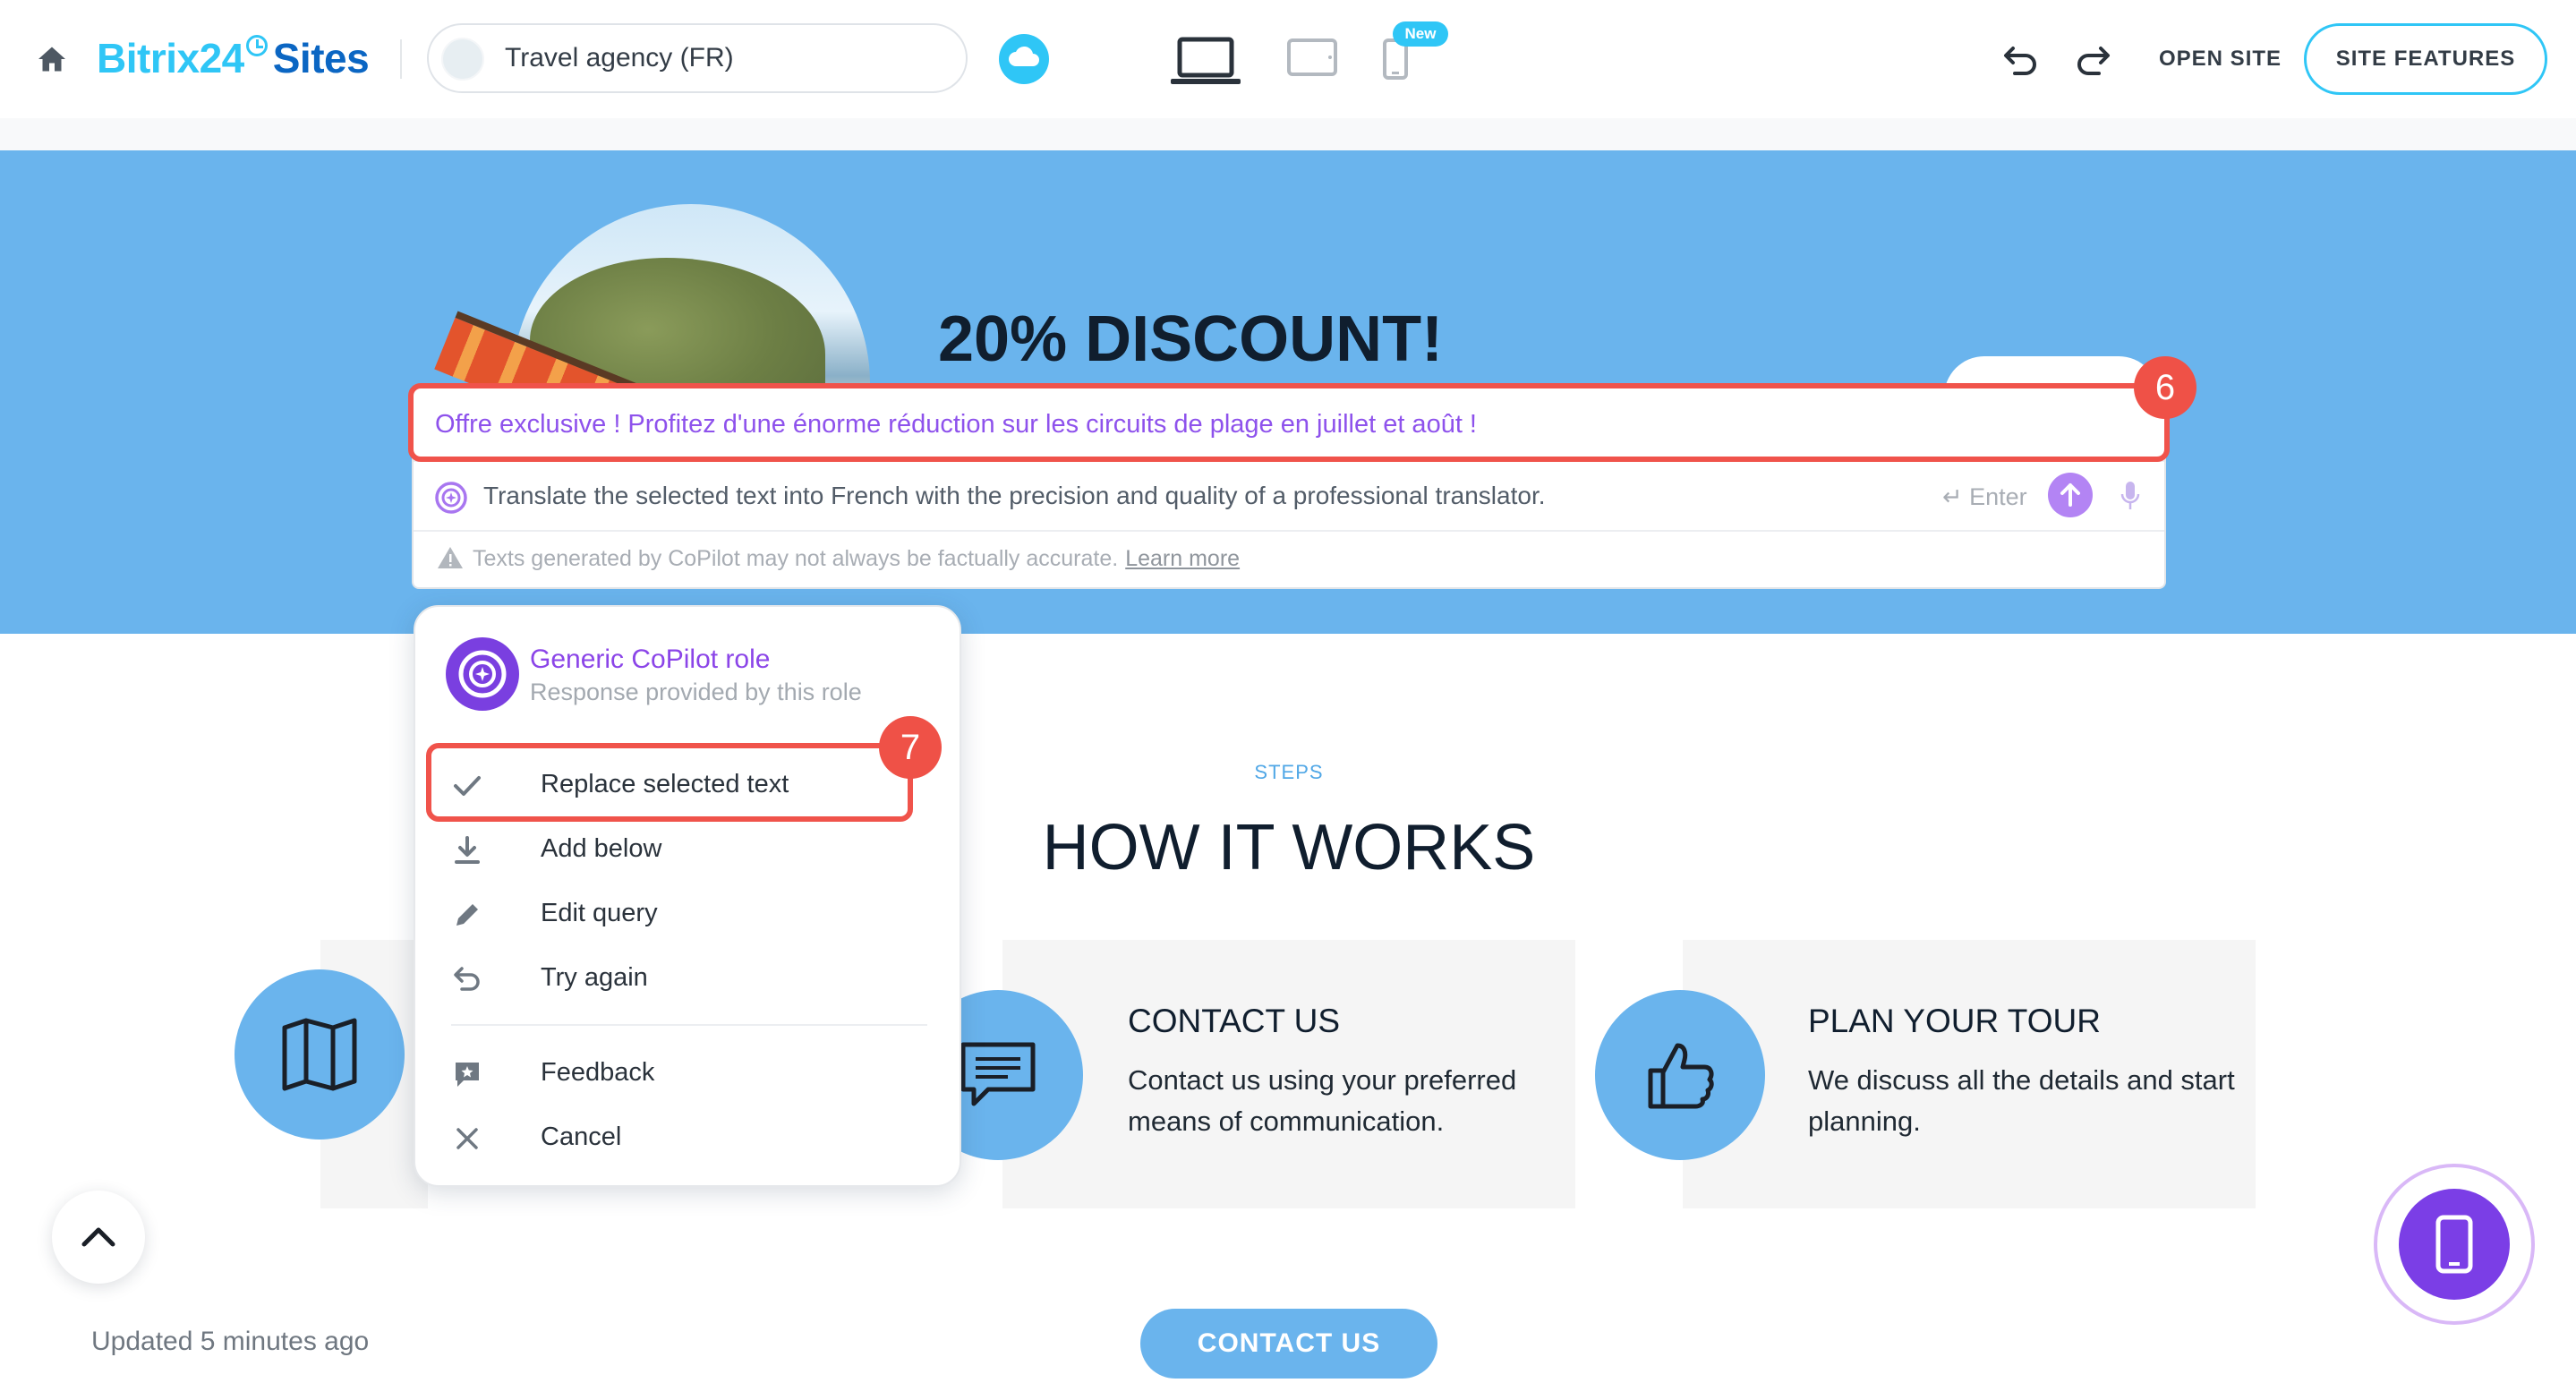 Image resolution: width=2576 pixels, height=1400 pixels. I want to click on brand-name: Bitrix24, so click(170, 58).